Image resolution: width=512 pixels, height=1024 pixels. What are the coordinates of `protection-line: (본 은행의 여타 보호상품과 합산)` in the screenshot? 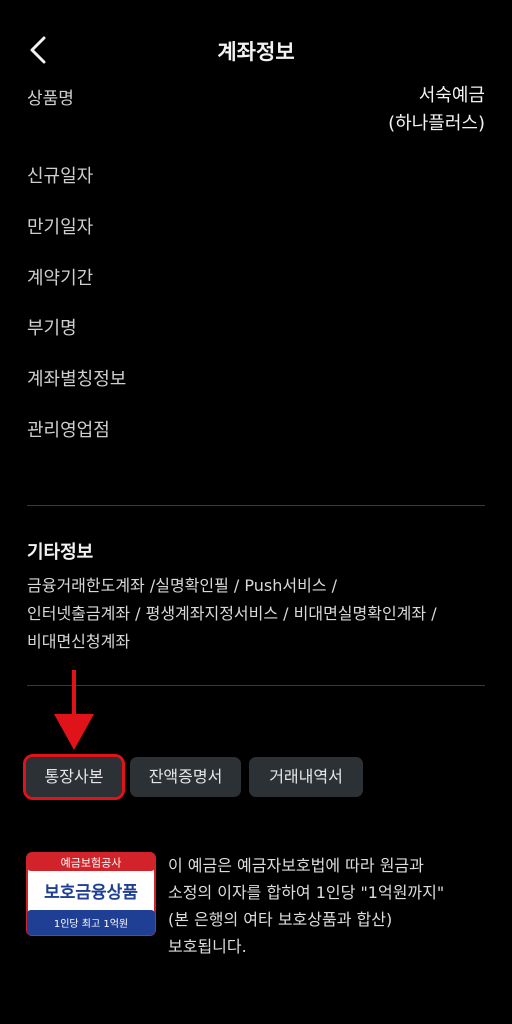 It's located at (280, 919).